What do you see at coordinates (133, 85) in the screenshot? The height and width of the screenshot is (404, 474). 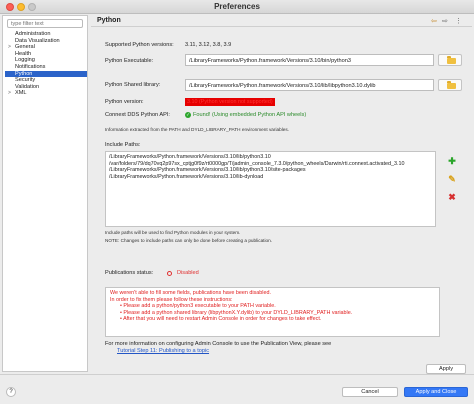 I see `shared-library-label: Python Shared library:` at bounding box center [133, 85].